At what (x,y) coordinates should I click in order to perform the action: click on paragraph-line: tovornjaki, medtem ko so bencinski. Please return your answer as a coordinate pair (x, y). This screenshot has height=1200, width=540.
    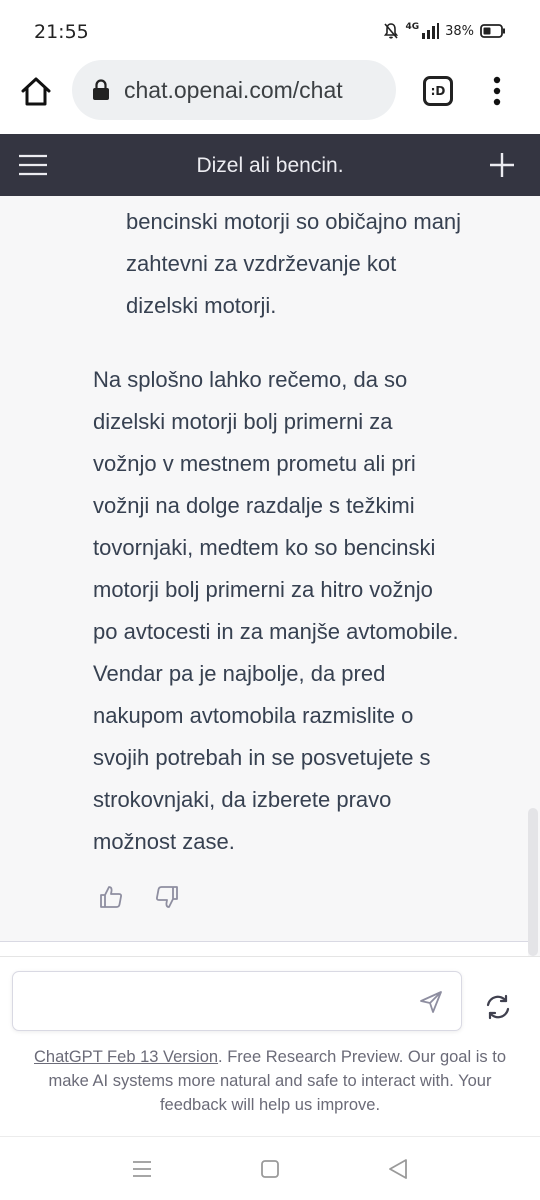
    Looking at the image, I should click on (264, 547).